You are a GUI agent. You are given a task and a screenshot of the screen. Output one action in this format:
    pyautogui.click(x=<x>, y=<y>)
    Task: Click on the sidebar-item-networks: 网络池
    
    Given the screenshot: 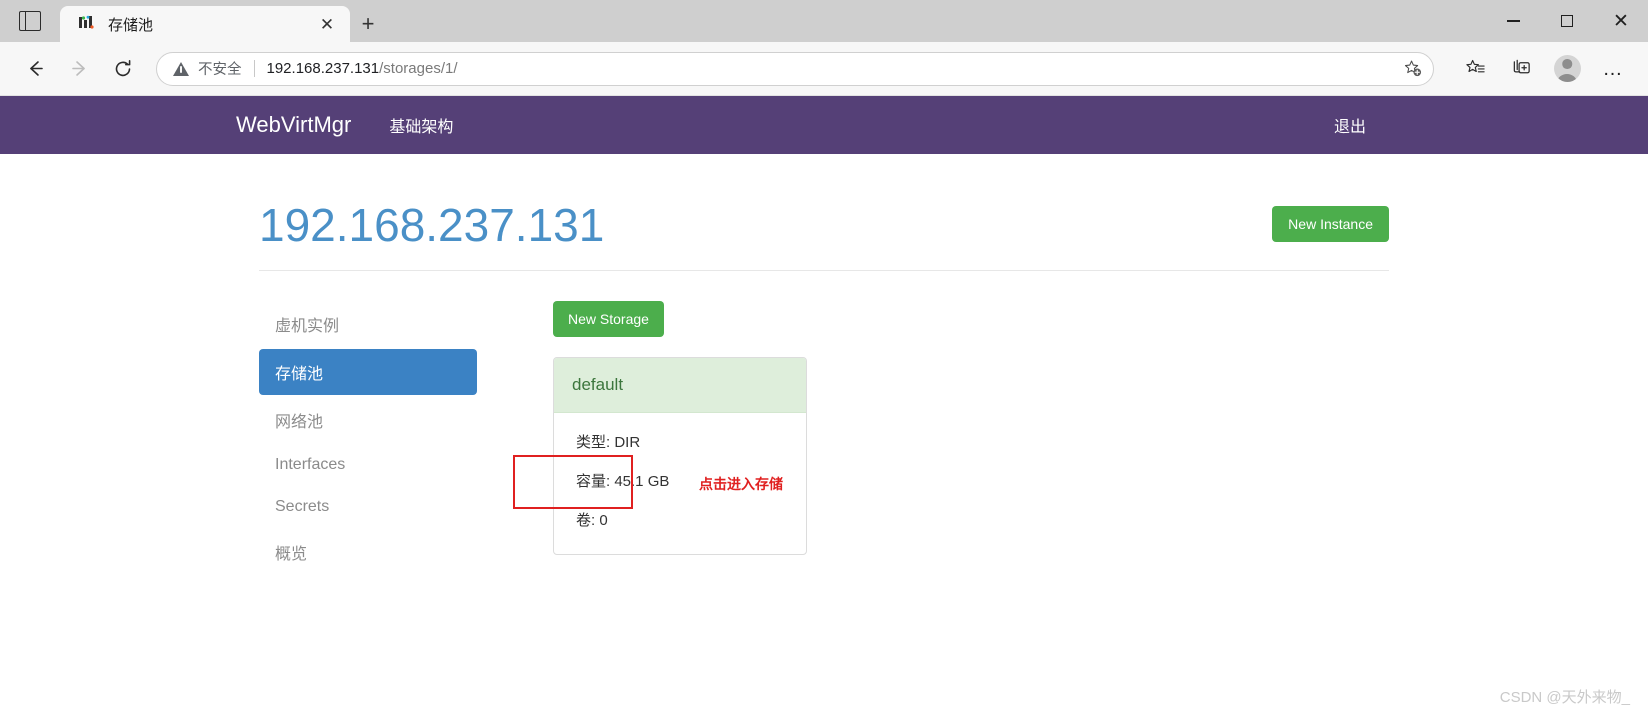 What is the action you would take?
    pyautogui.click(x=368, y=420)
    